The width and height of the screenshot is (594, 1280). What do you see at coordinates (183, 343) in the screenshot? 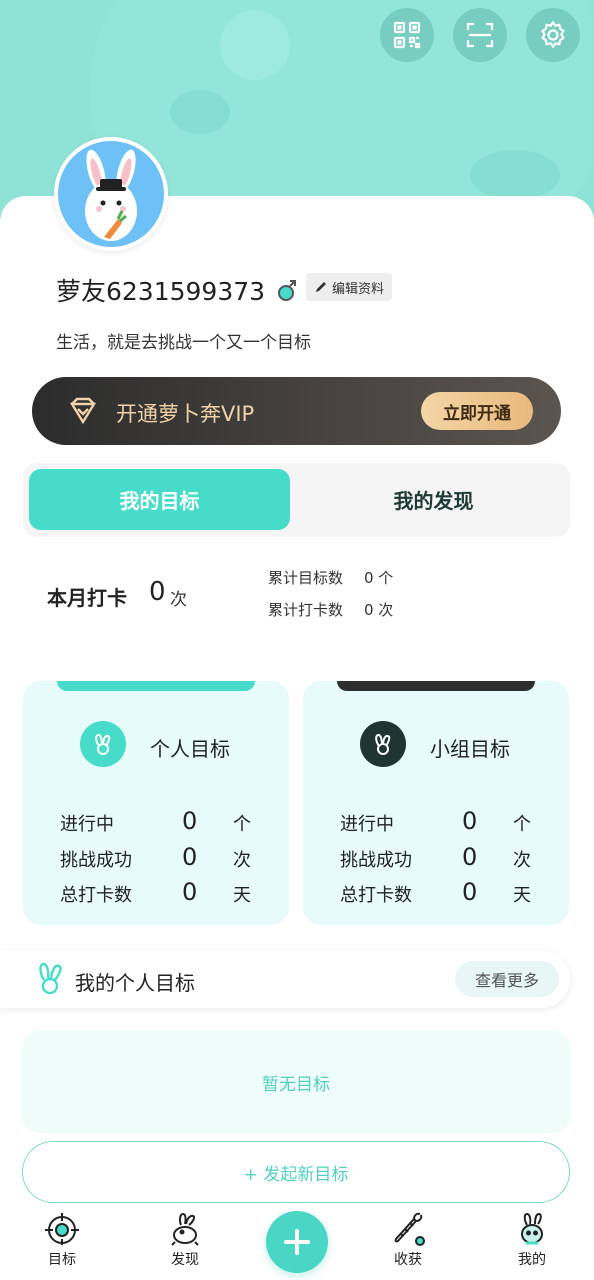
I see `bio-text: 生活，就是去挑战一个又一个目标` at bounding box center [183, 343].